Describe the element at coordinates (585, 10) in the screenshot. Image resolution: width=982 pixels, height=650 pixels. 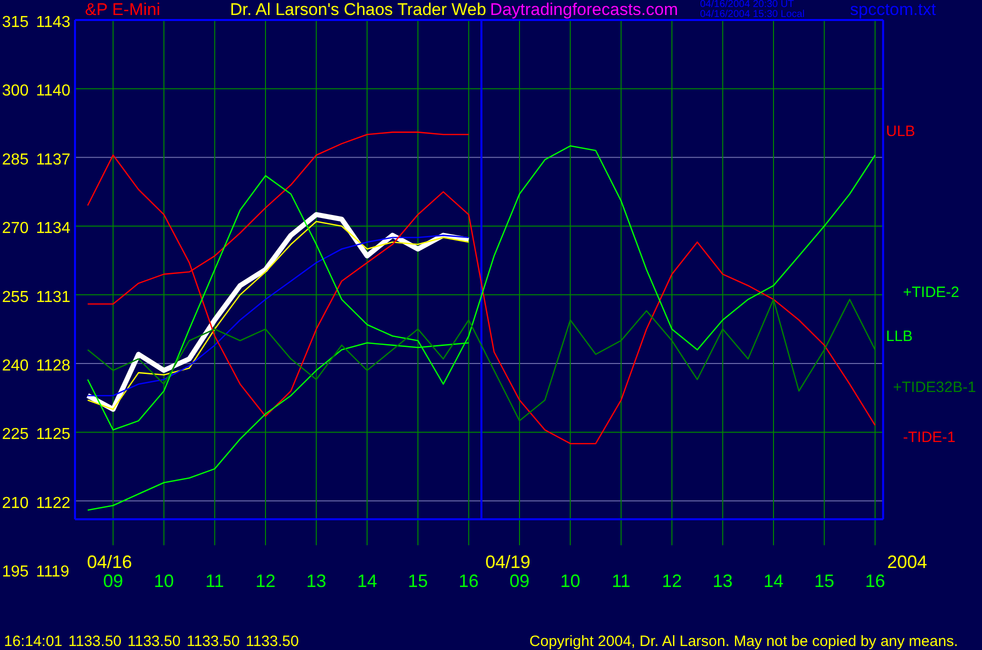
I see `website-text: Daytradingforecasts.com` at that location.